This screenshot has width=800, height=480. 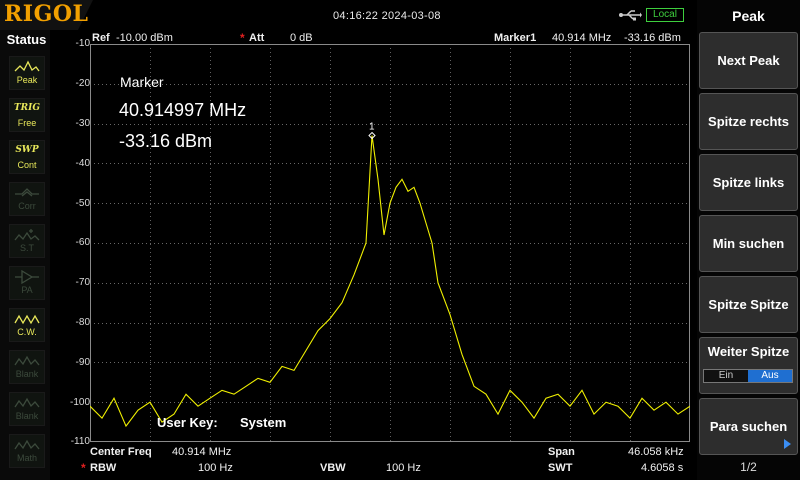 I want to click on toggle-off-option: Aus, so click(x=770, y=376).